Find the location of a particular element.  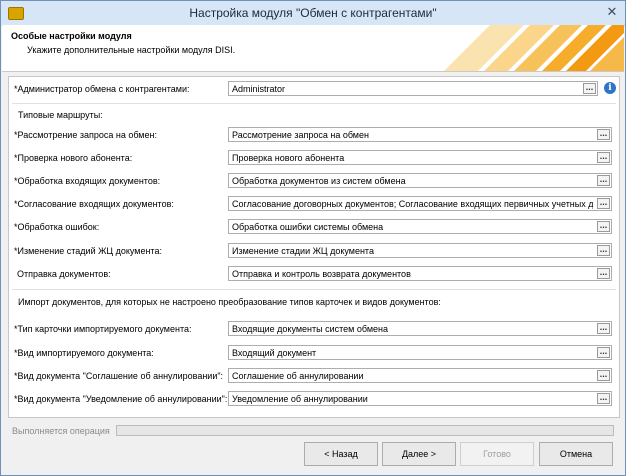

route-label-new-subscriber: *Проверка нового абонента: is located at coordinates (73, 158).